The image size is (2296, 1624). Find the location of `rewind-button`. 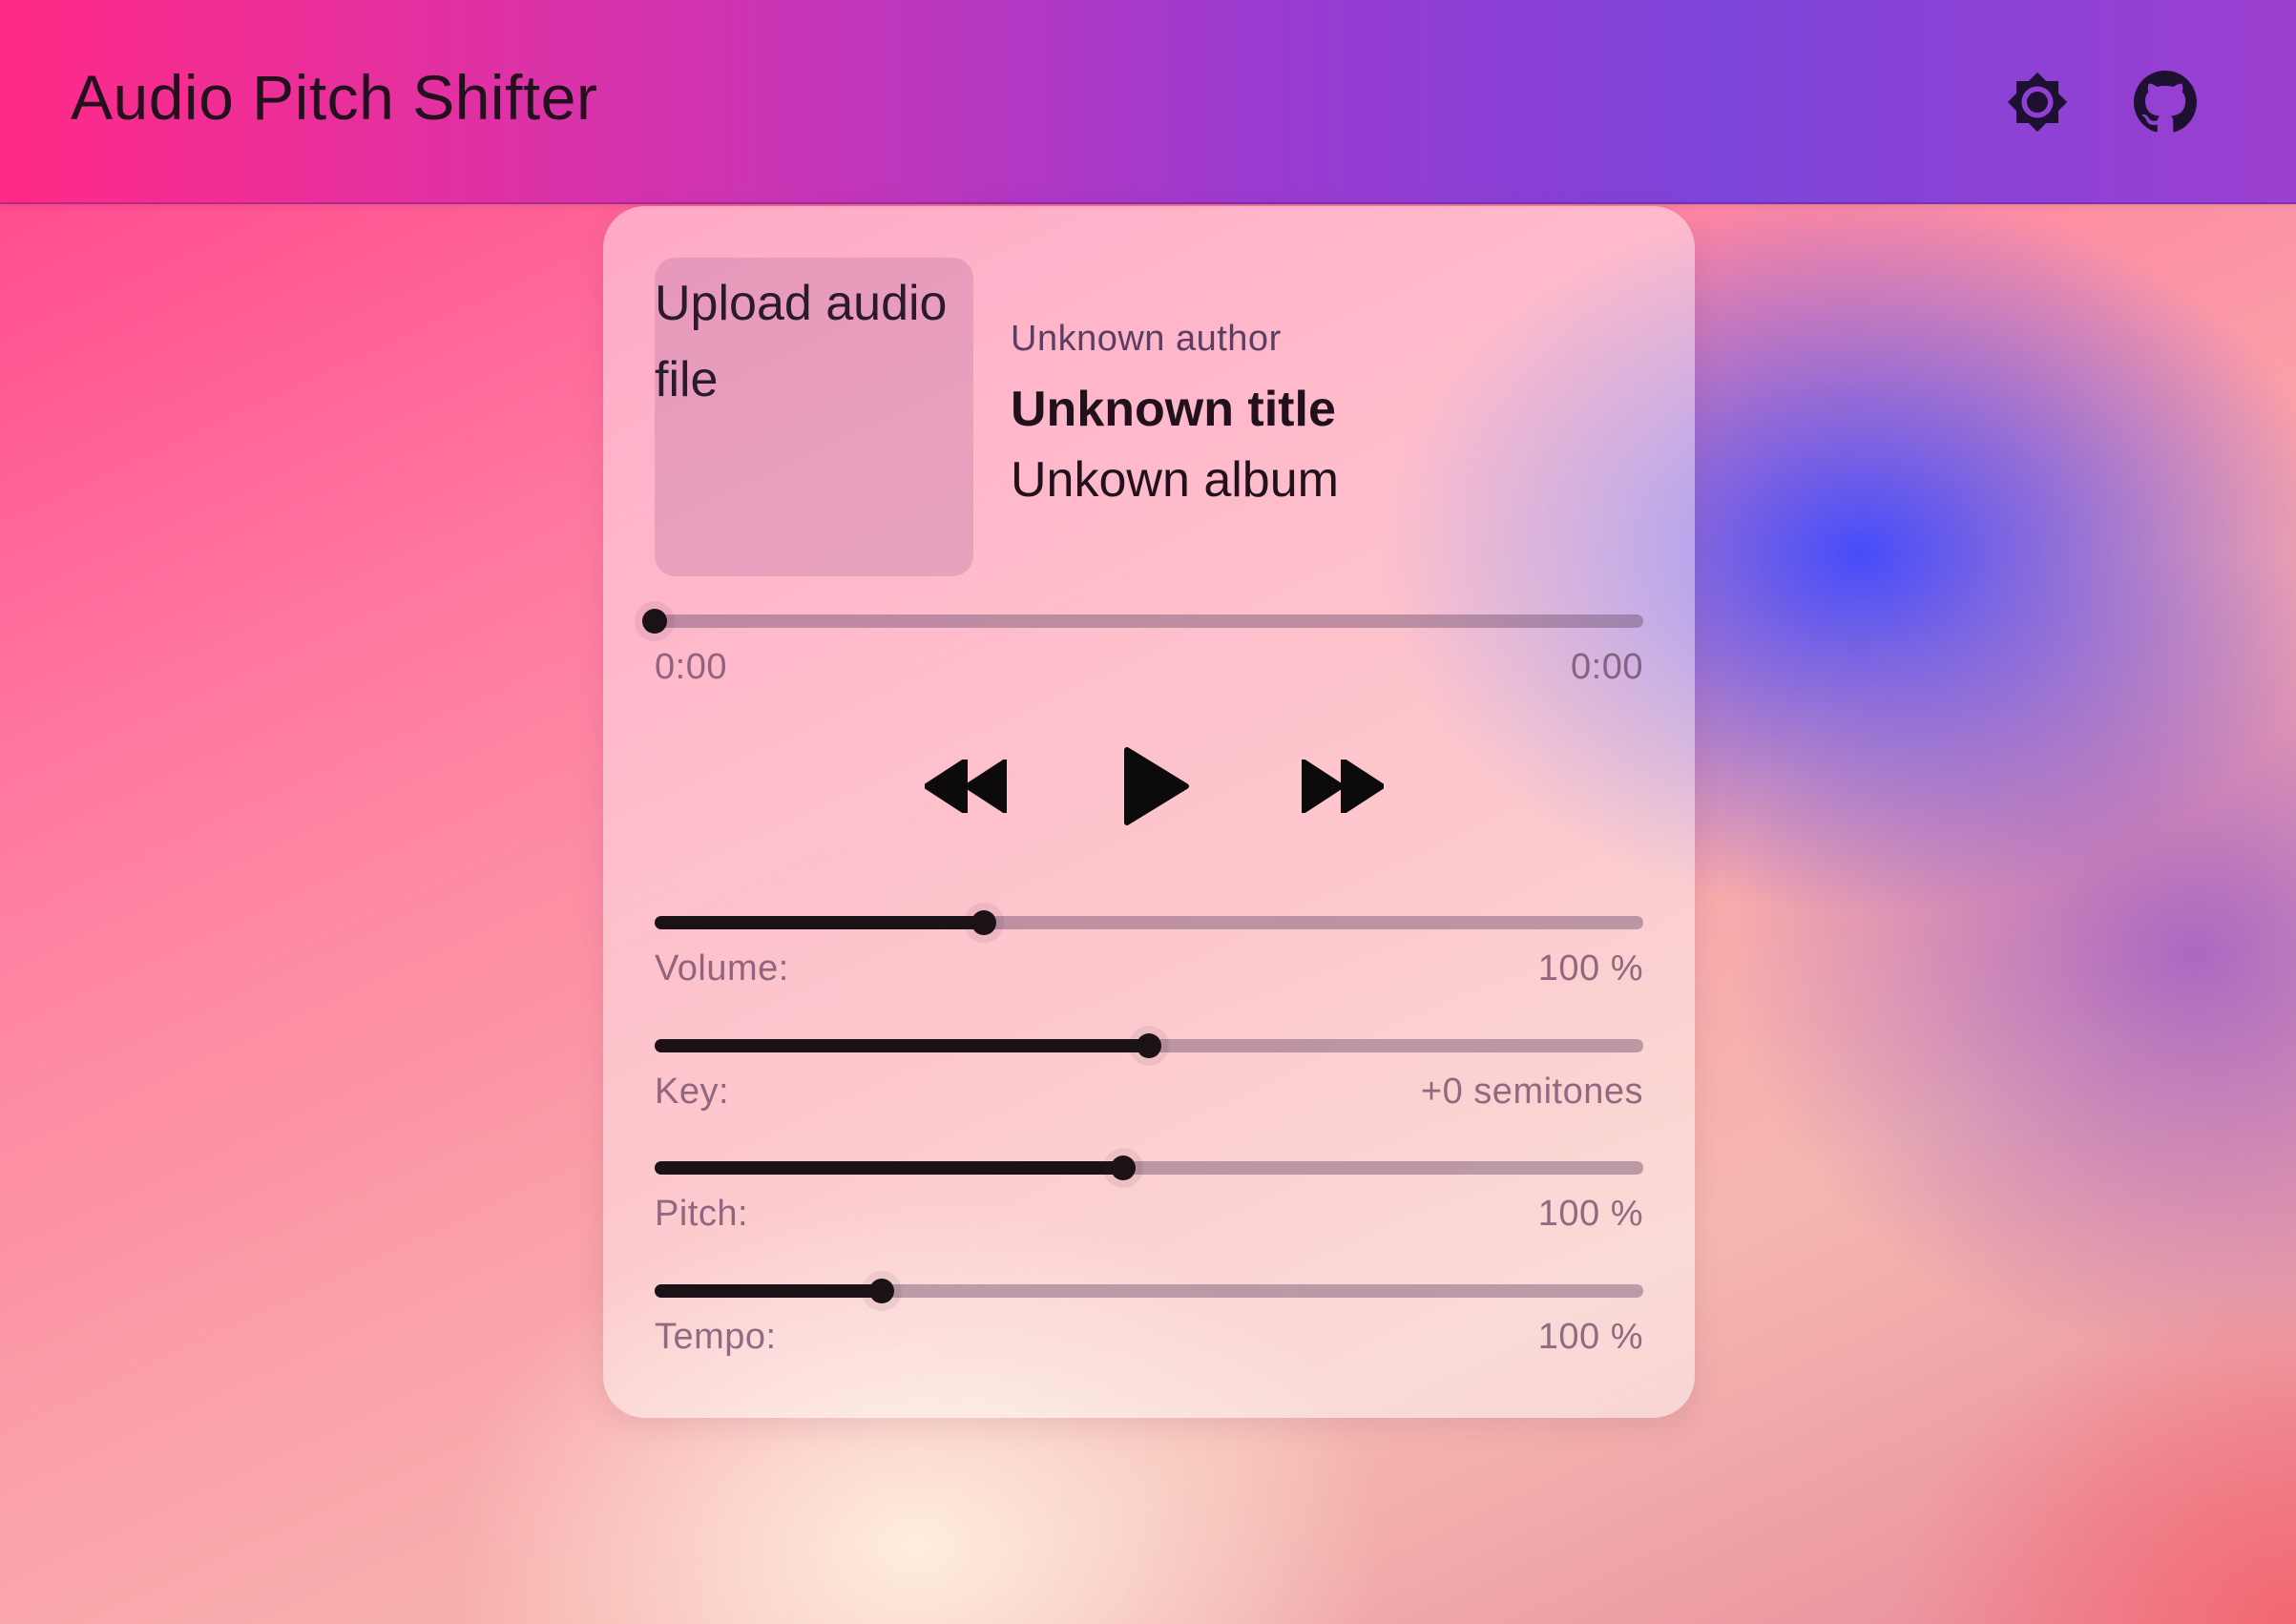

rewind-button is located at coordinates (966, 786).